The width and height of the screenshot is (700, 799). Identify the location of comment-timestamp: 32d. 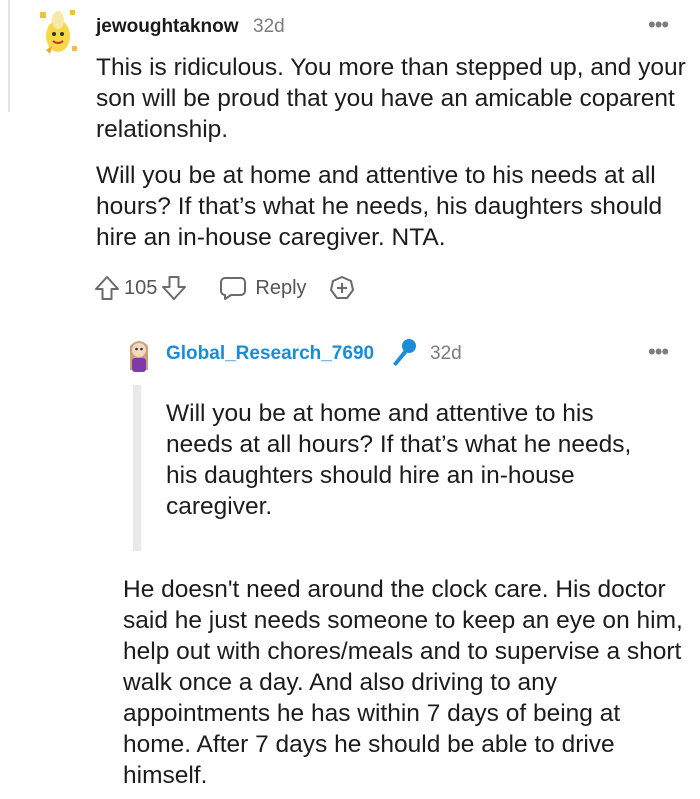
(269, 26).